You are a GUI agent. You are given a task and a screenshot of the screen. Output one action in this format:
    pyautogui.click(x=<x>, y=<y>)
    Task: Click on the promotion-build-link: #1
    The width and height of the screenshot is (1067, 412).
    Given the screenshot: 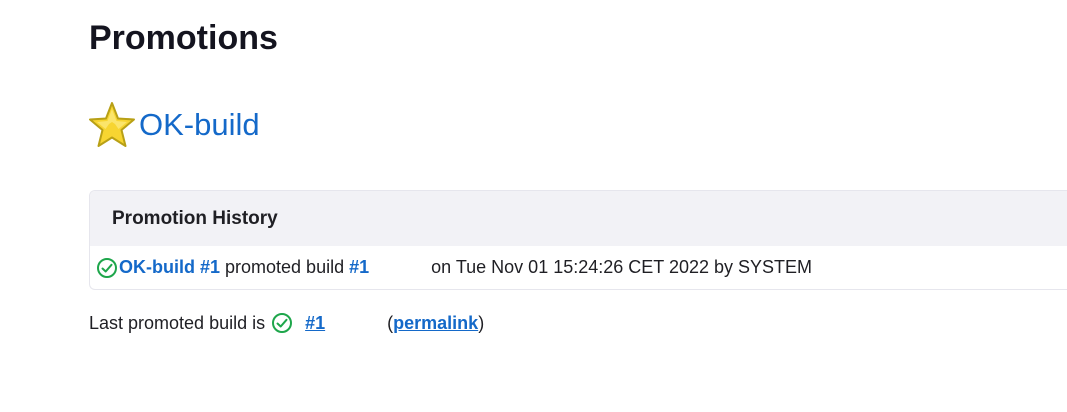 What is the action you would take?
    pyautogui.click(x=210, y=267)
    